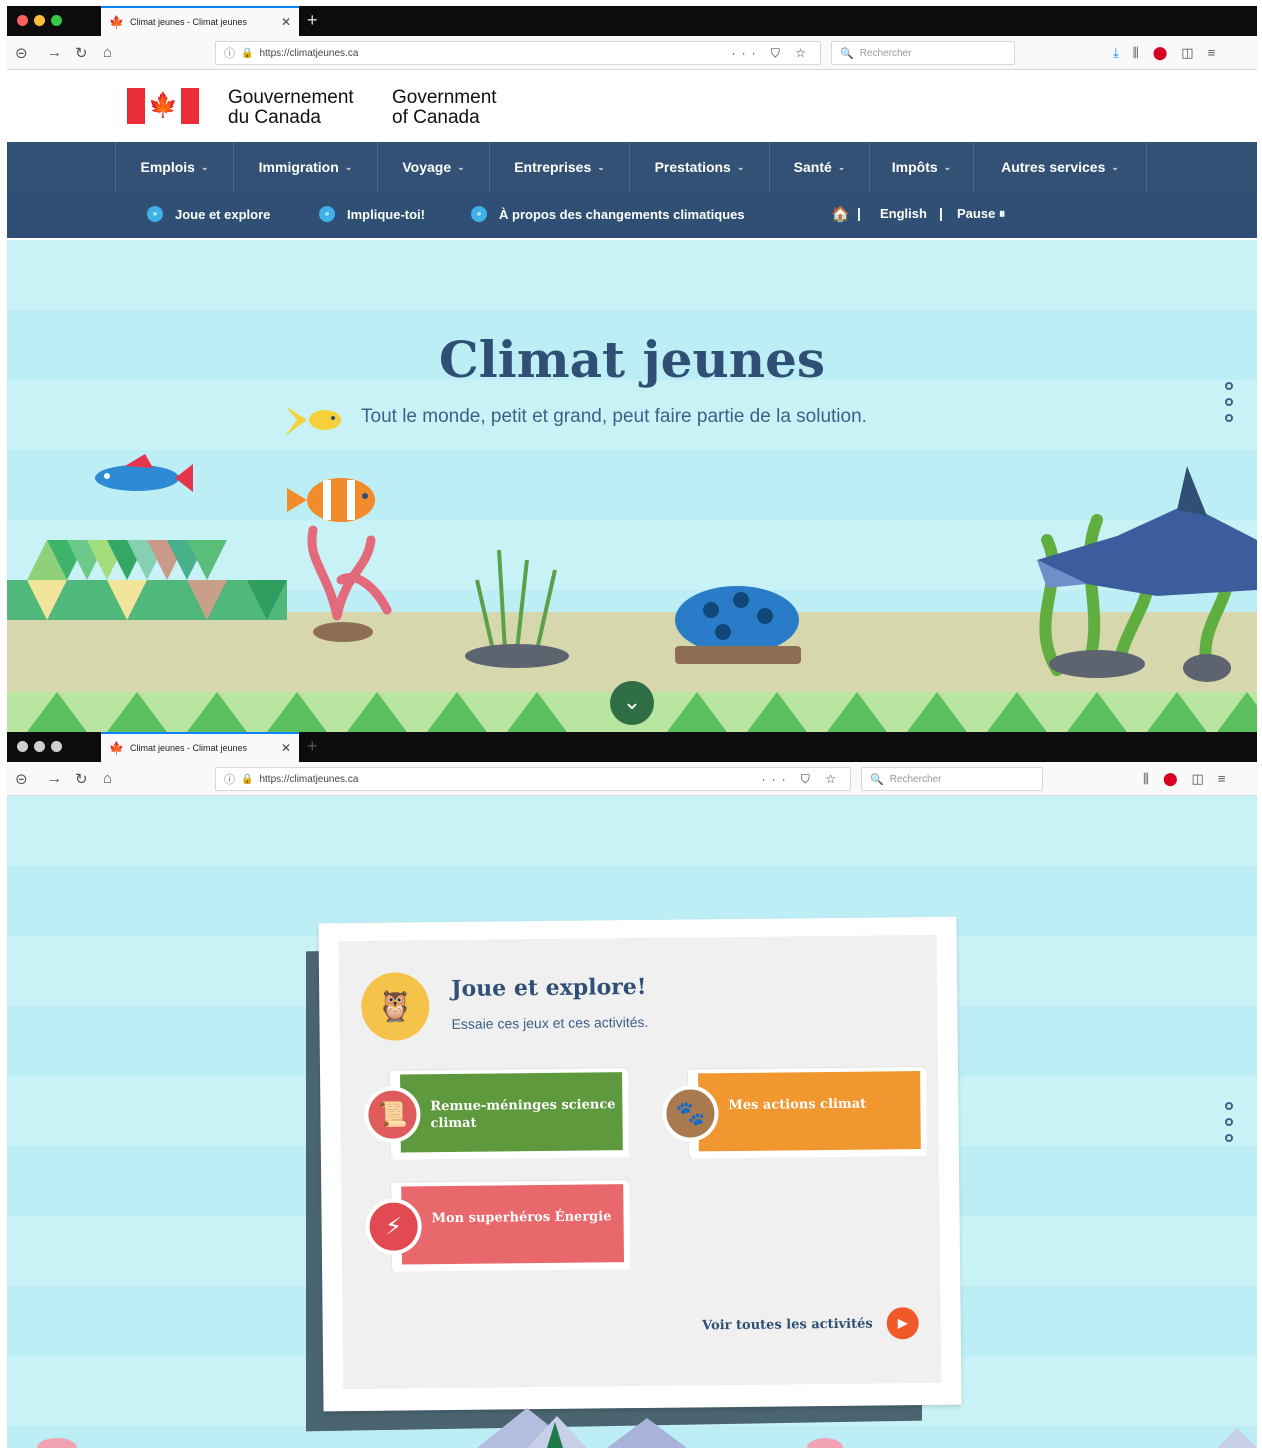 The width and height of the screenshot is (1262, 1448). I want to click on certificate-icon: 📜, so click(392, 1114).